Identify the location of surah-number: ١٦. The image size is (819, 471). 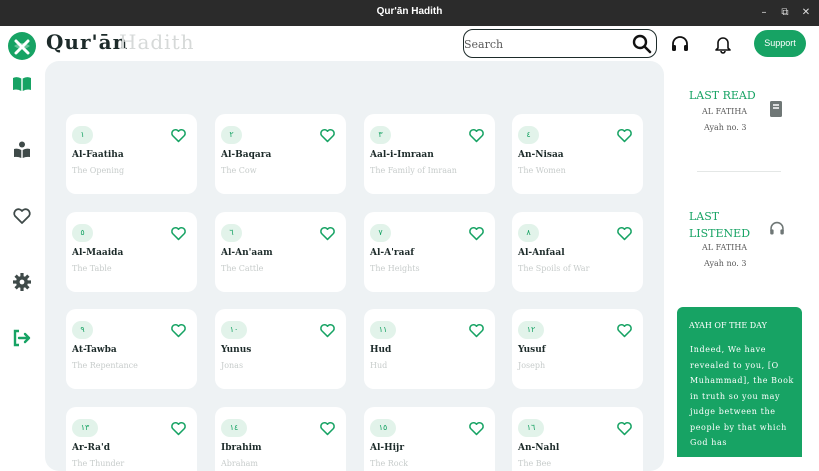
(531, 428).